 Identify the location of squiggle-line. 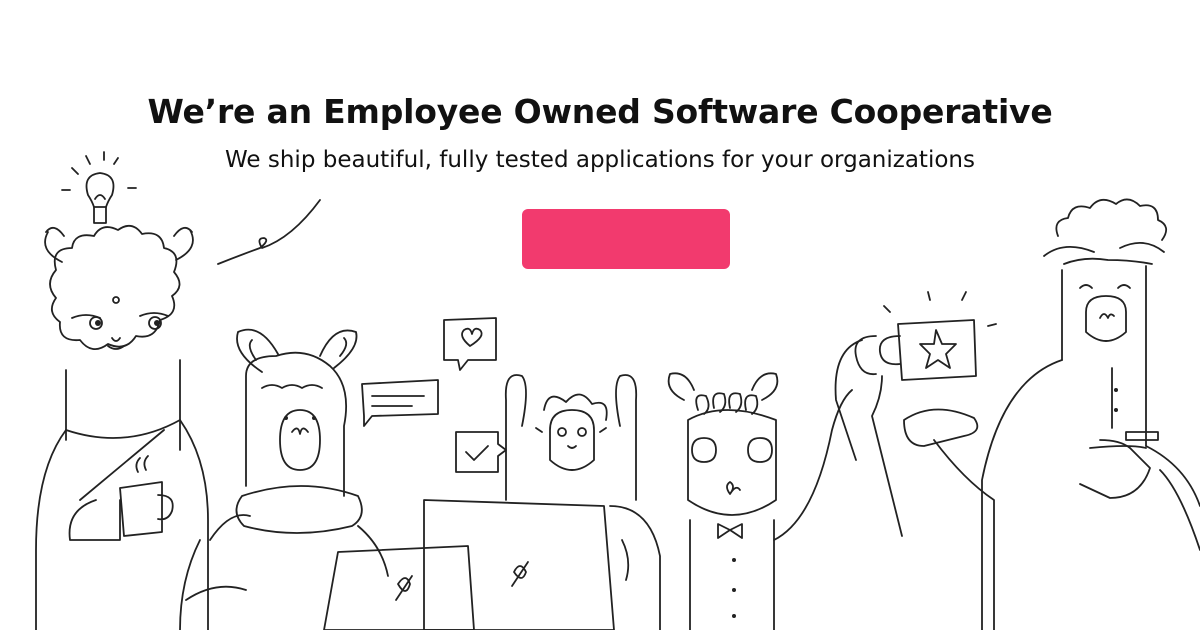
(269, 232).